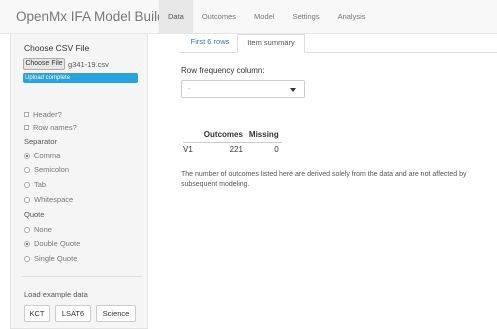 Image resolution: width=497 pixels, height=329 pixels. I want to click on table-header-row: Outcomes Missing, so click(232, 135).